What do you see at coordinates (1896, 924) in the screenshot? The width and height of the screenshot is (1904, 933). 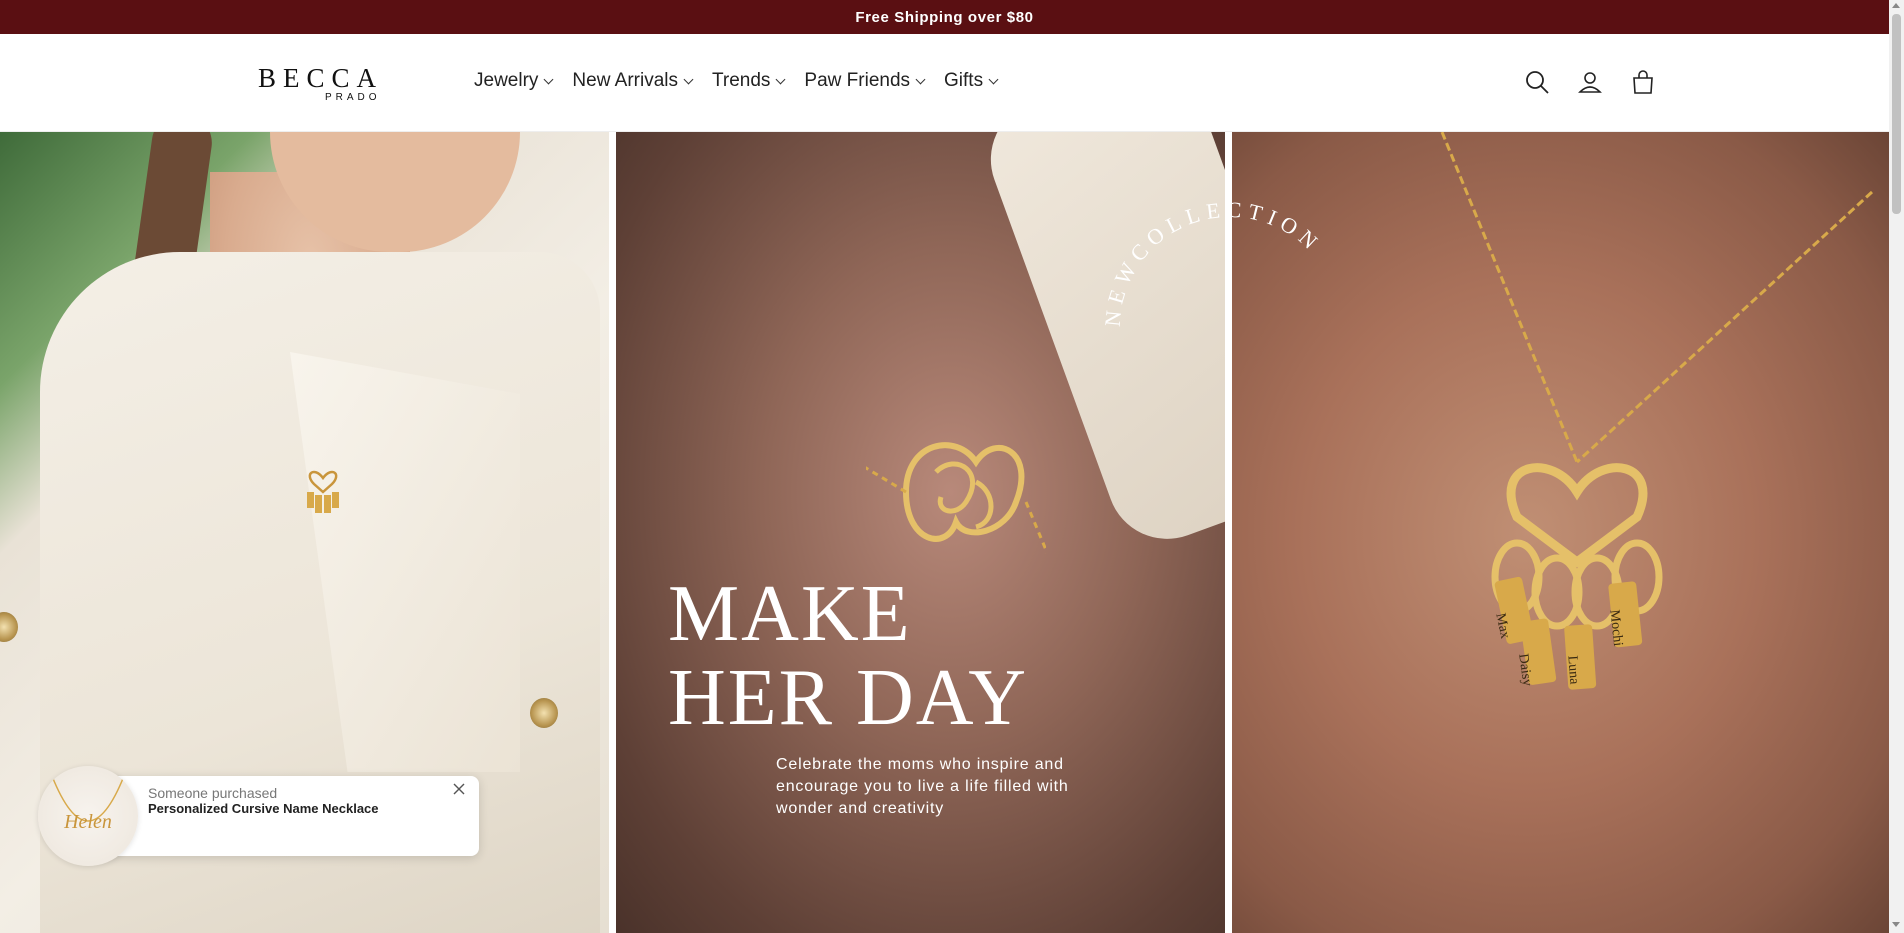 I see `scroll-down-arrow-icon` at bounding box center [1896, 924].